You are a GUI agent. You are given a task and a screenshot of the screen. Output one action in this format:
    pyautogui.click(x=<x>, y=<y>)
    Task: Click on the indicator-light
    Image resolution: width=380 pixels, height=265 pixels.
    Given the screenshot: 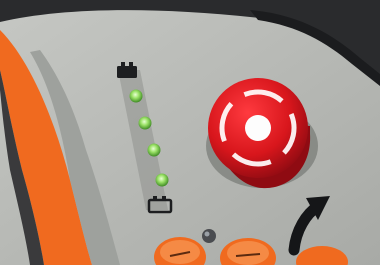 What is the action you would take?
    pyautogui.click(x=209, y=236)
    